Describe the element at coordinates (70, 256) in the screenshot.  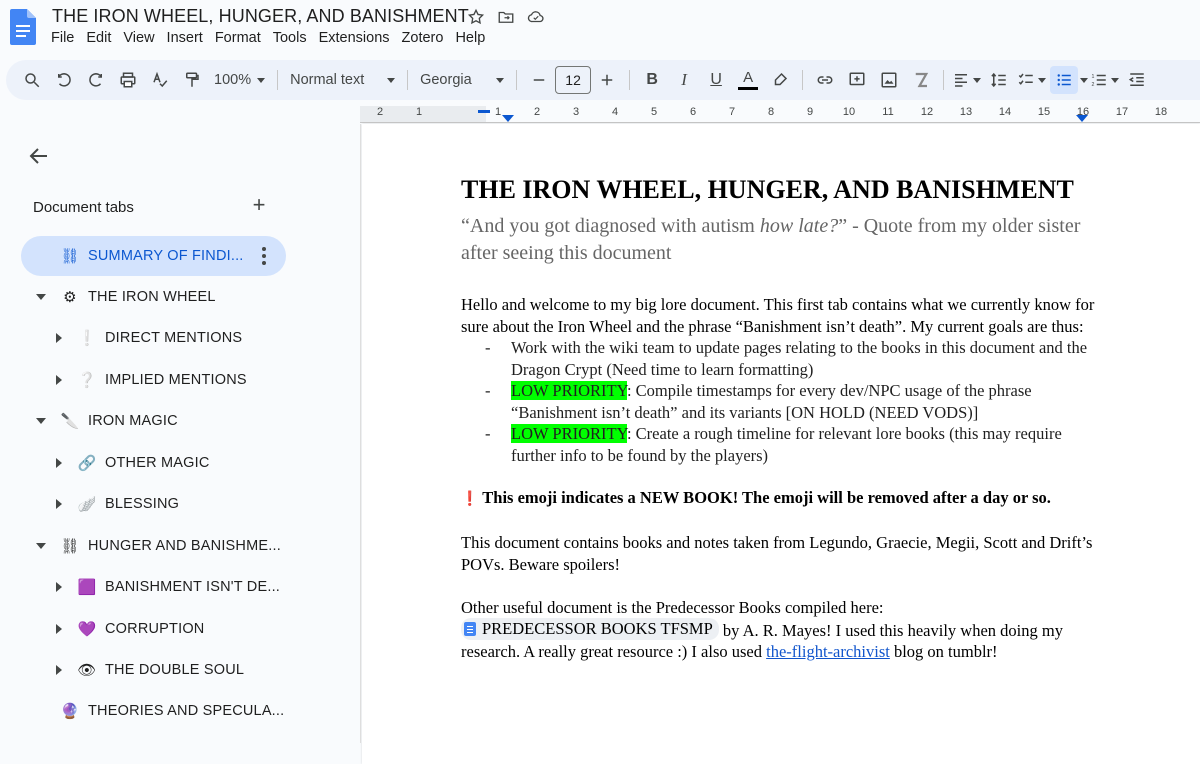
I see `tab-emoji-icon: ⛓` at that location.